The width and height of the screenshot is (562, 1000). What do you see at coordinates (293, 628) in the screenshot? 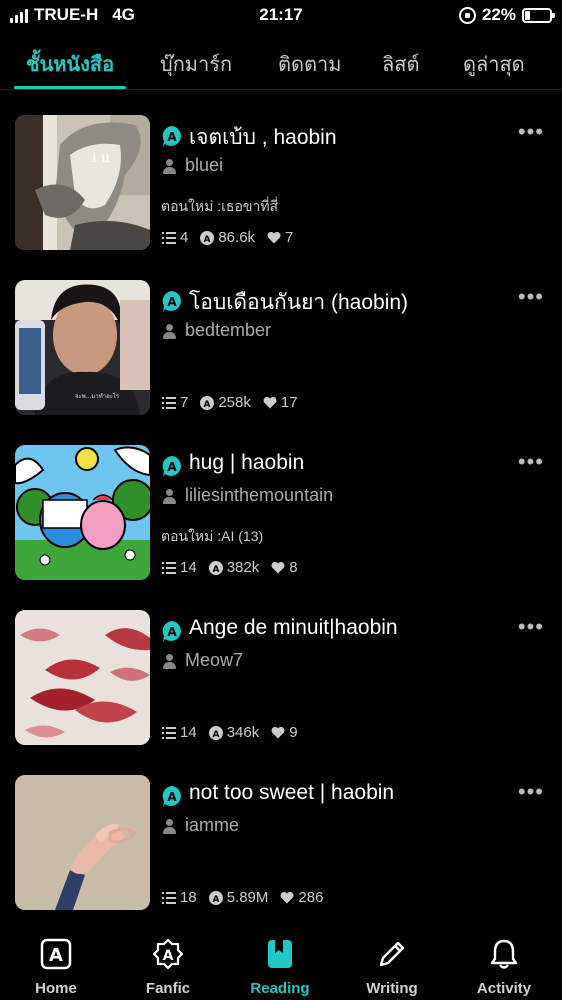
I see `story-title: Ange de minuit|haobin` at bounding box center [293, 628].